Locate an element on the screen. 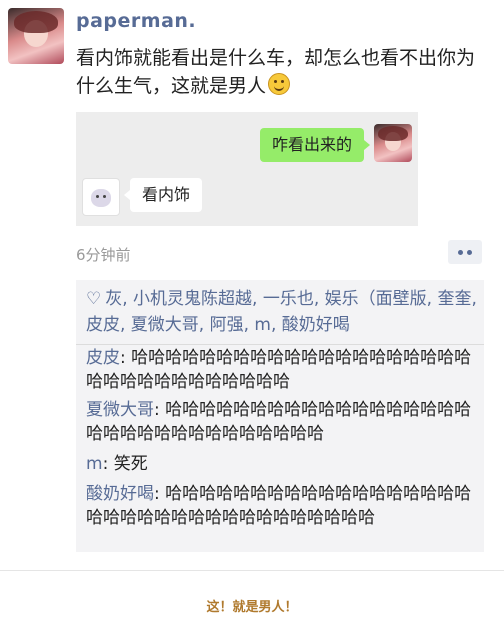 The image size is (504, 626). comment-author: m is located at coordinates (94, 464).